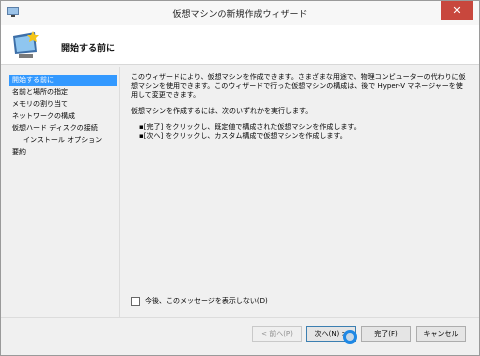 This screenshot has height=356, width=480. I want to click on nav-item-network: ネットワークの構成, so click(63, 116).